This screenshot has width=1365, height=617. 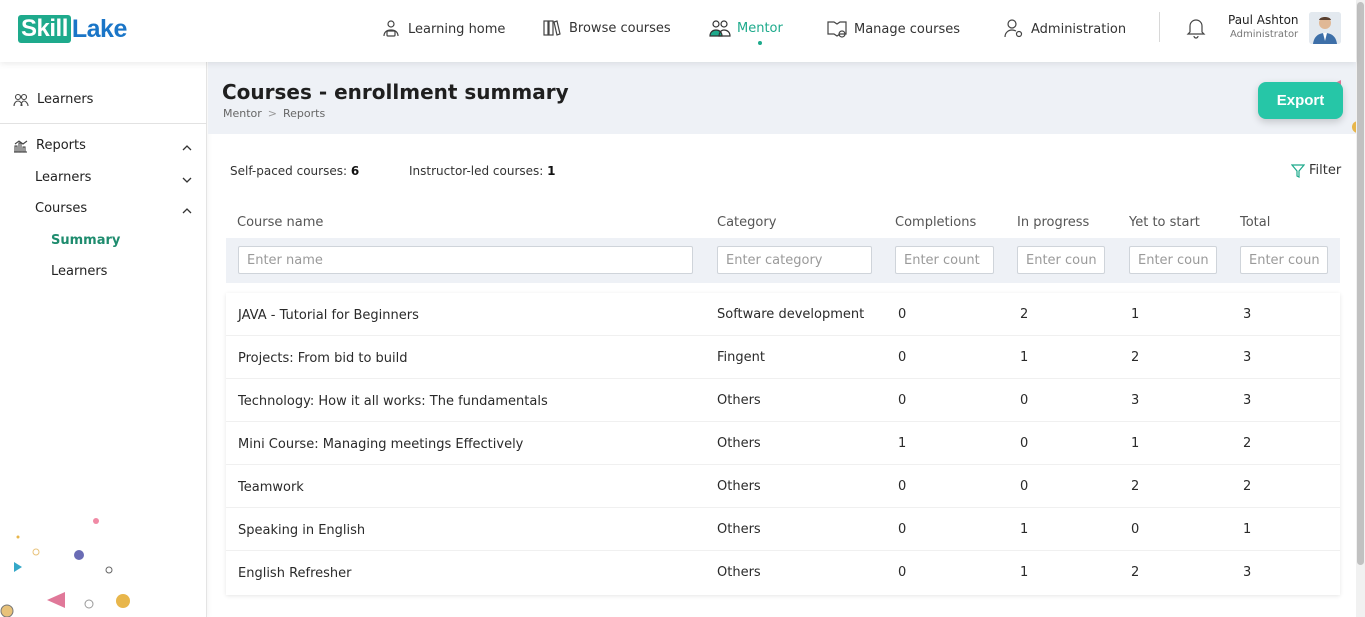 What do you see at coordinates (1173, 260) in the screenshot?
I see `yet-to-start-filter-input` at bounding box center [1173, 260].